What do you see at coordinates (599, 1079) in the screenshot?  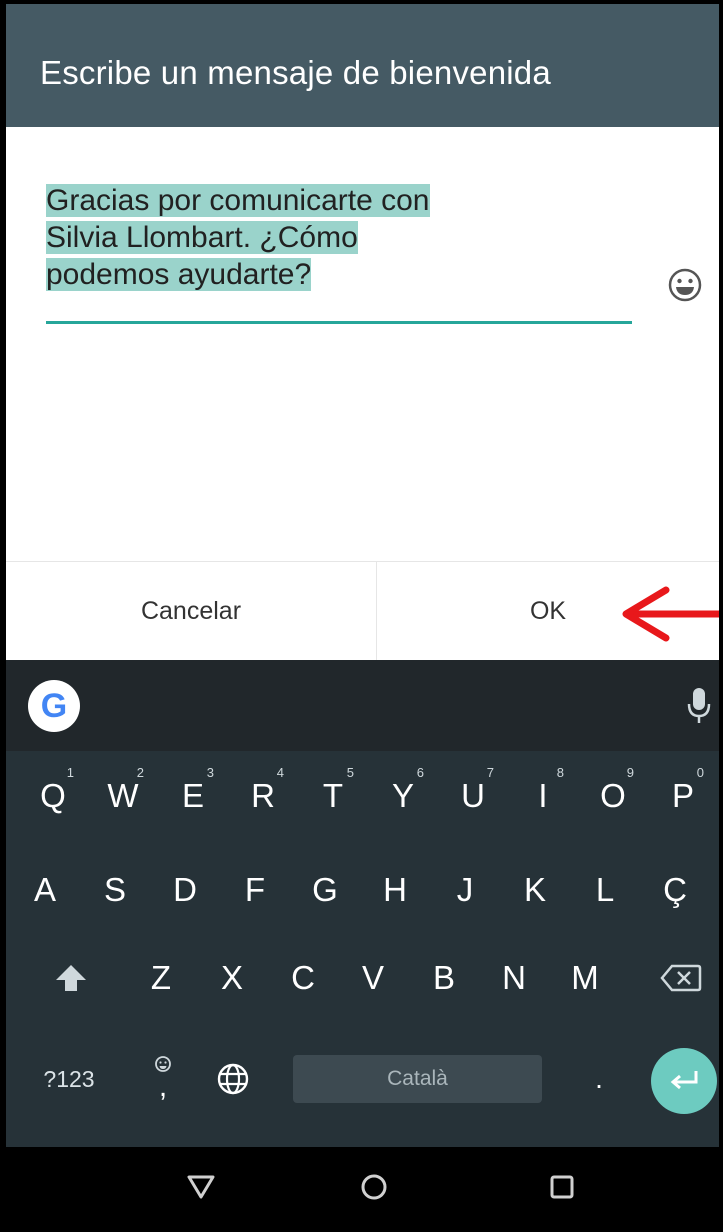 I see `period-key: .` at bounding box center [599, 1079].